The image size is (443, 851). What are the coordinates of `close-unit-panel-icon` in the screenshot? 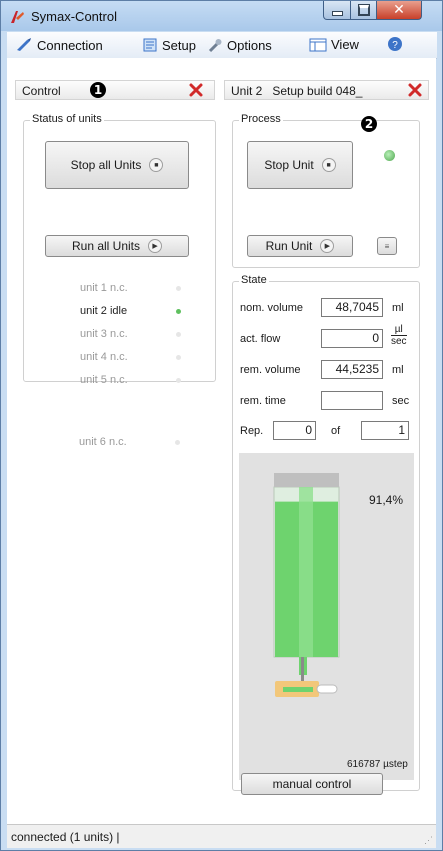 It's located at (415, 90).